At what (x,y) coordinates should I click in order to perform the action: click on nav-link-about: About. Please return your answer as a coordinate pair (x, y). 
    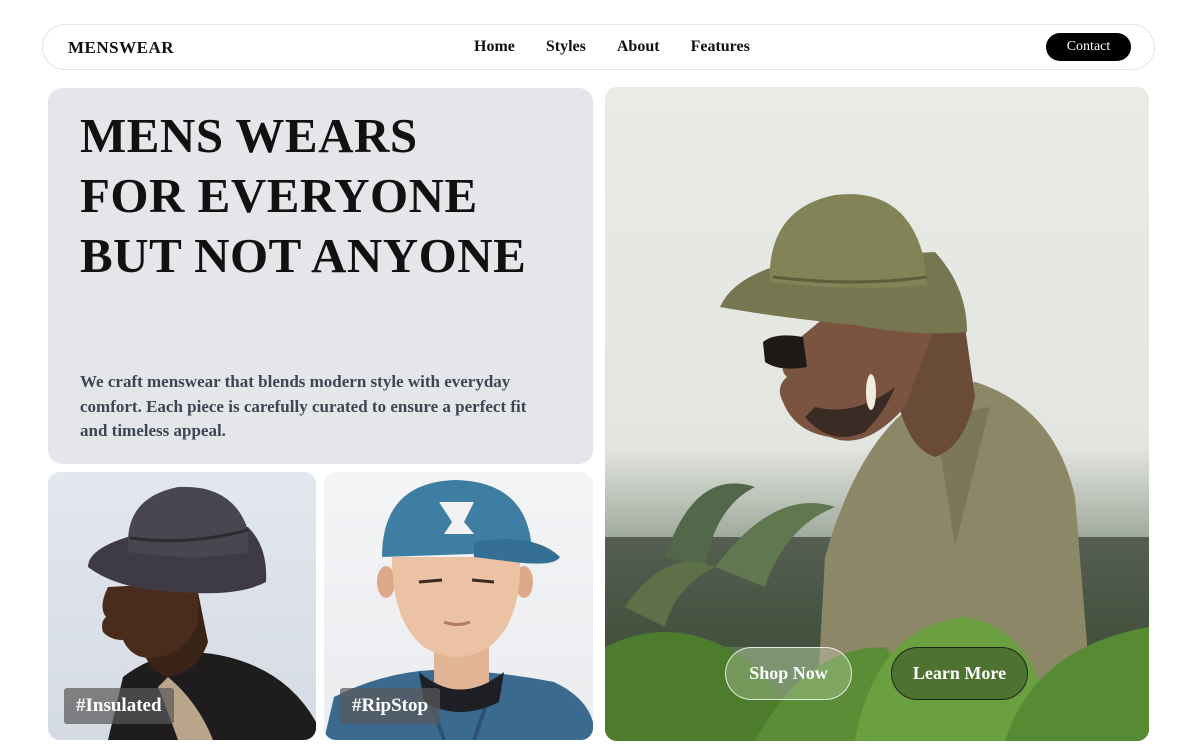
    Looking at the image, I should click on (638, 47).